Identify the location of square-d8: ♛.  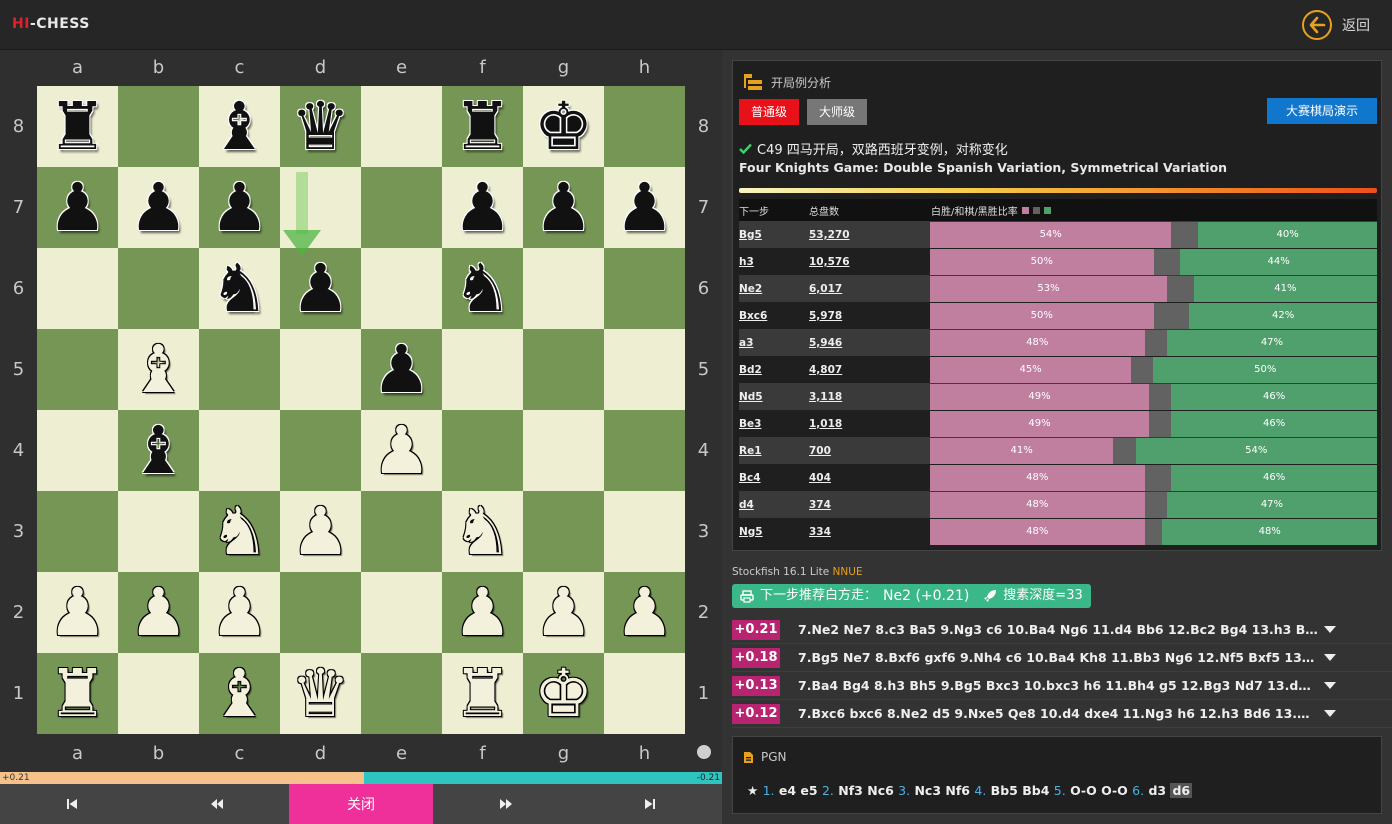
(320, 126).